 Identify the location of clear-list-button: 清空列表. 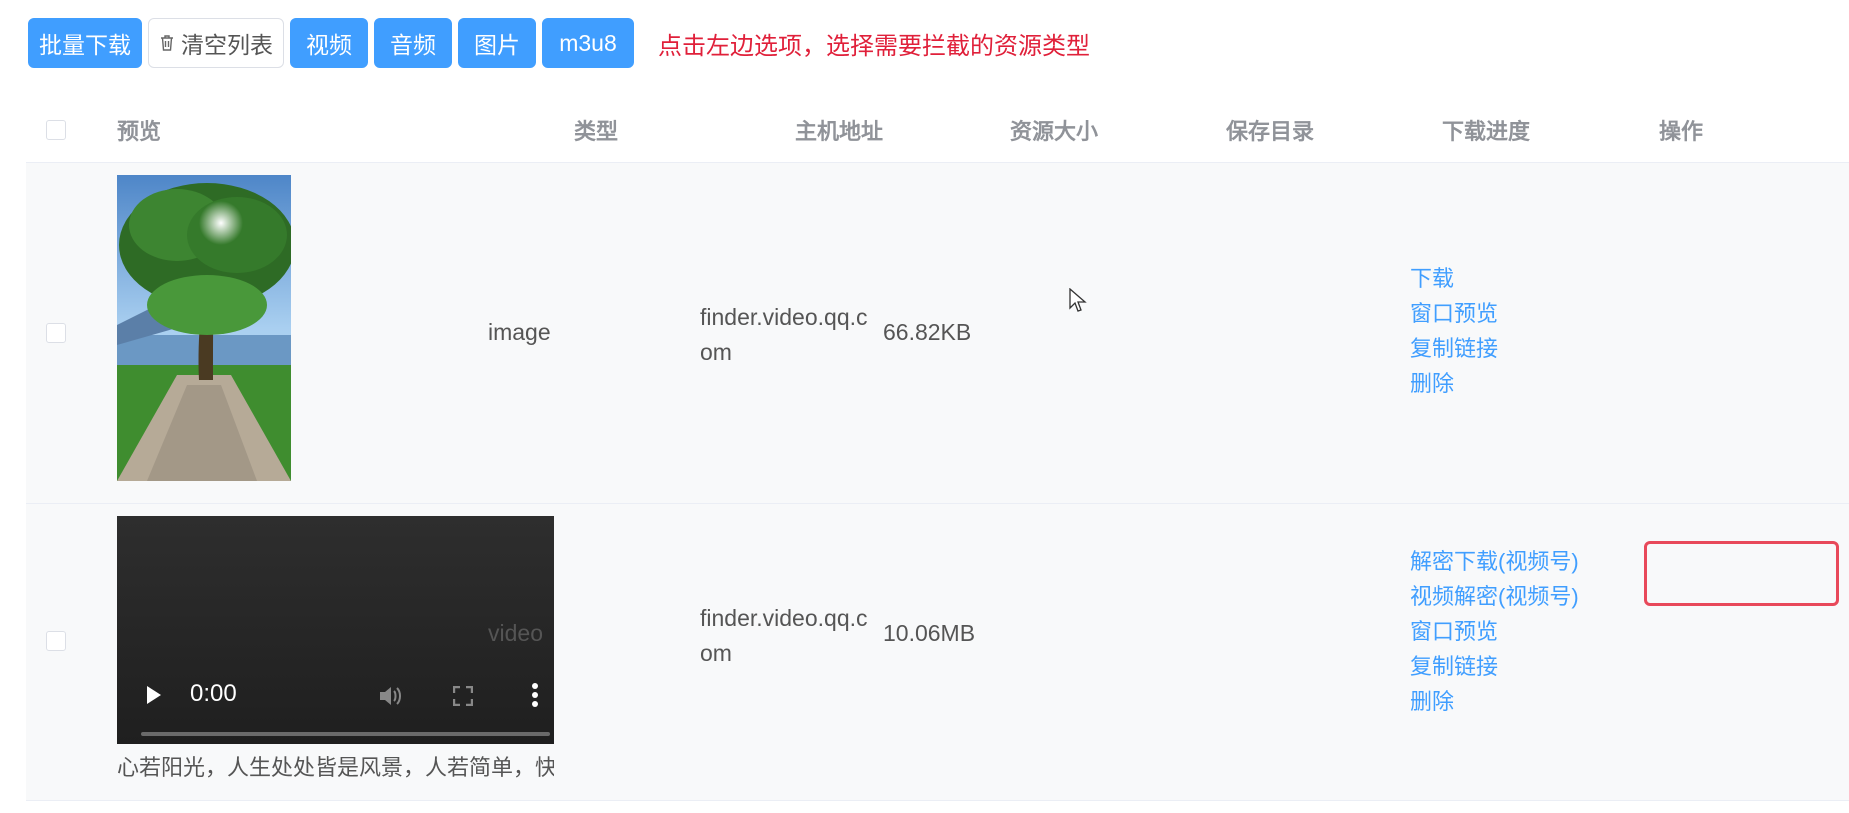
(216, 43).